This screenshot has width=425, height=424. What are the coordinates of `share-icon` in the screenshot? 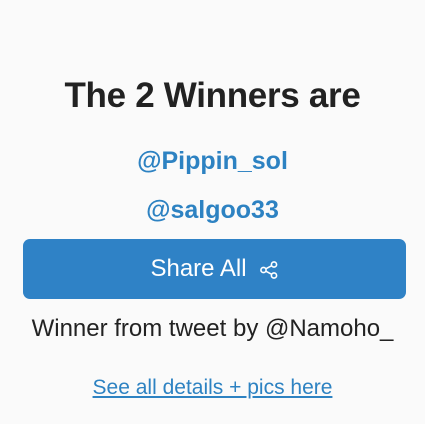 It's located at (269, 270).